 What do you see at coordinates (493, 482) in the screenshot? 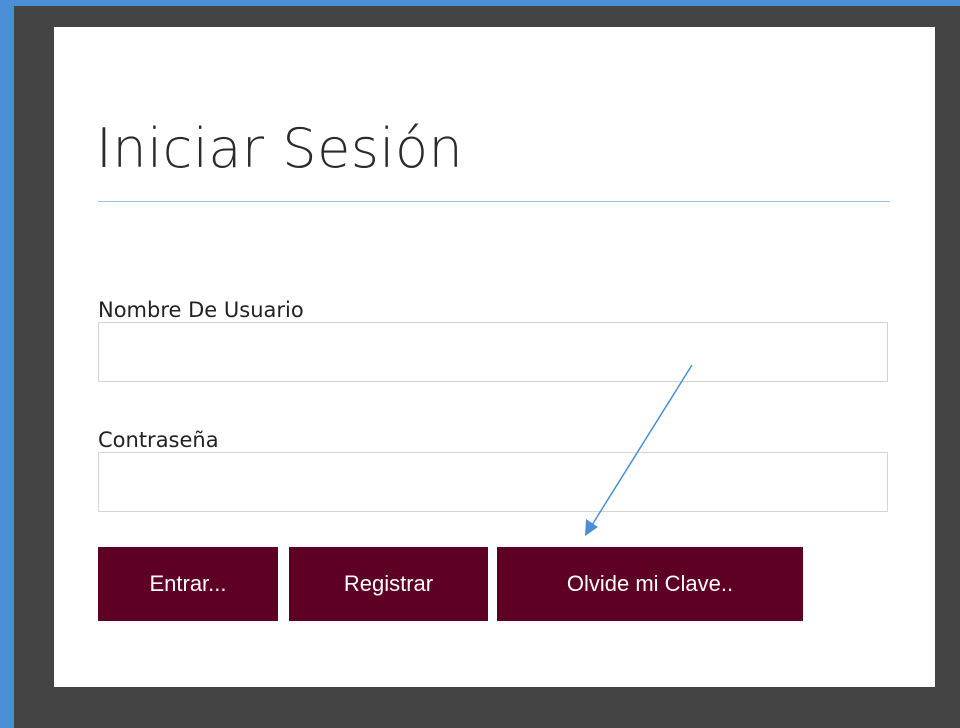
I see `password-input` at bounding box center [493, 482].